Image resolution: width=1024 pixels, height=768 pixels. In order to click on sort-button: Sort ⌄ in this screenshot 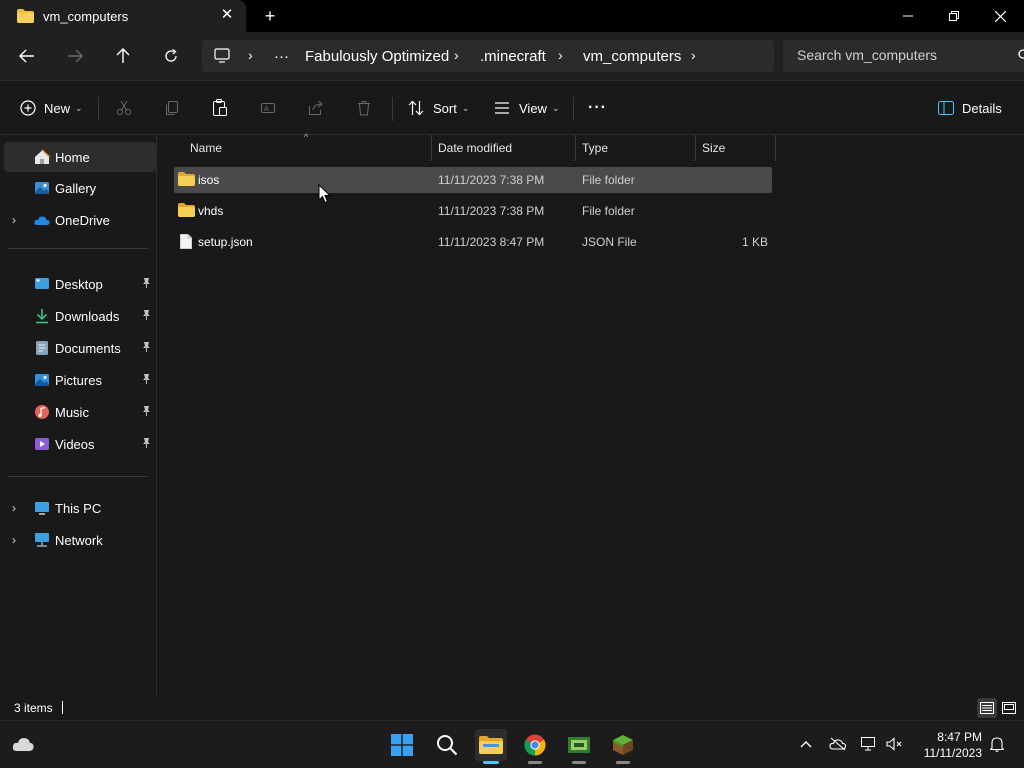, I will do `click(438, 108)`.